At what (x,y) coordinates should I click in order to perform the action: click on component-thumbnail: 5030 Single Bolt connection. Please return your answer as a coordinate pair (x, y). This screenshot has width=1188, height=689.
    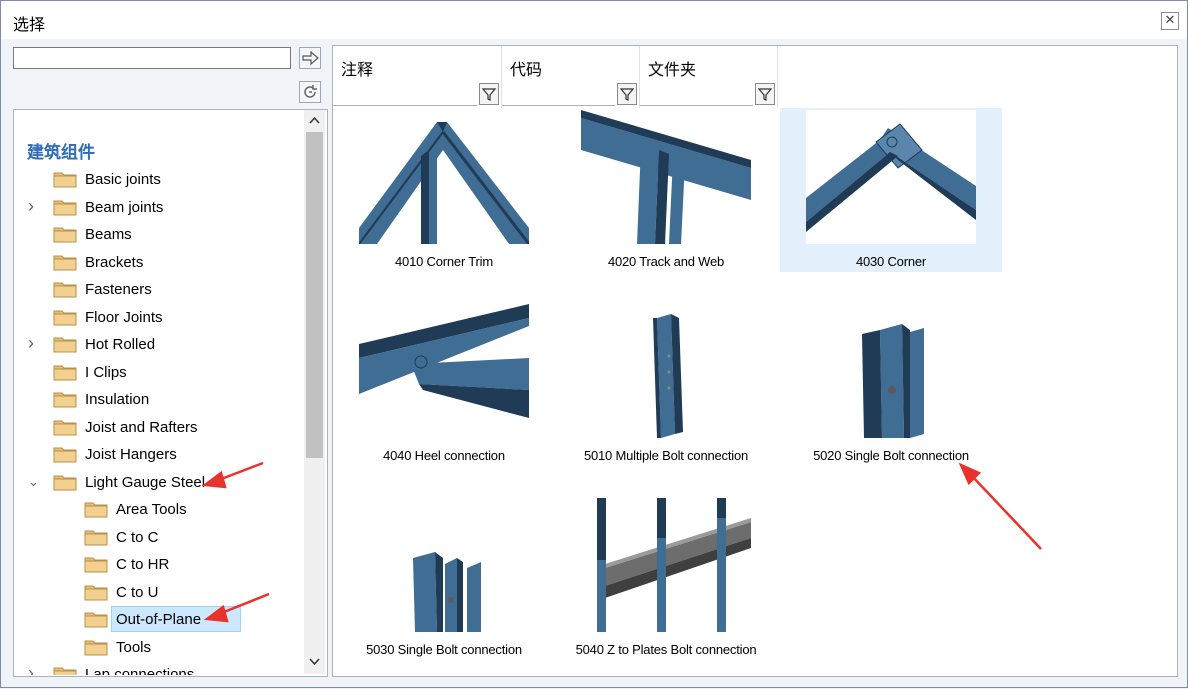
    Looking at the image, I should click on (444, 578).